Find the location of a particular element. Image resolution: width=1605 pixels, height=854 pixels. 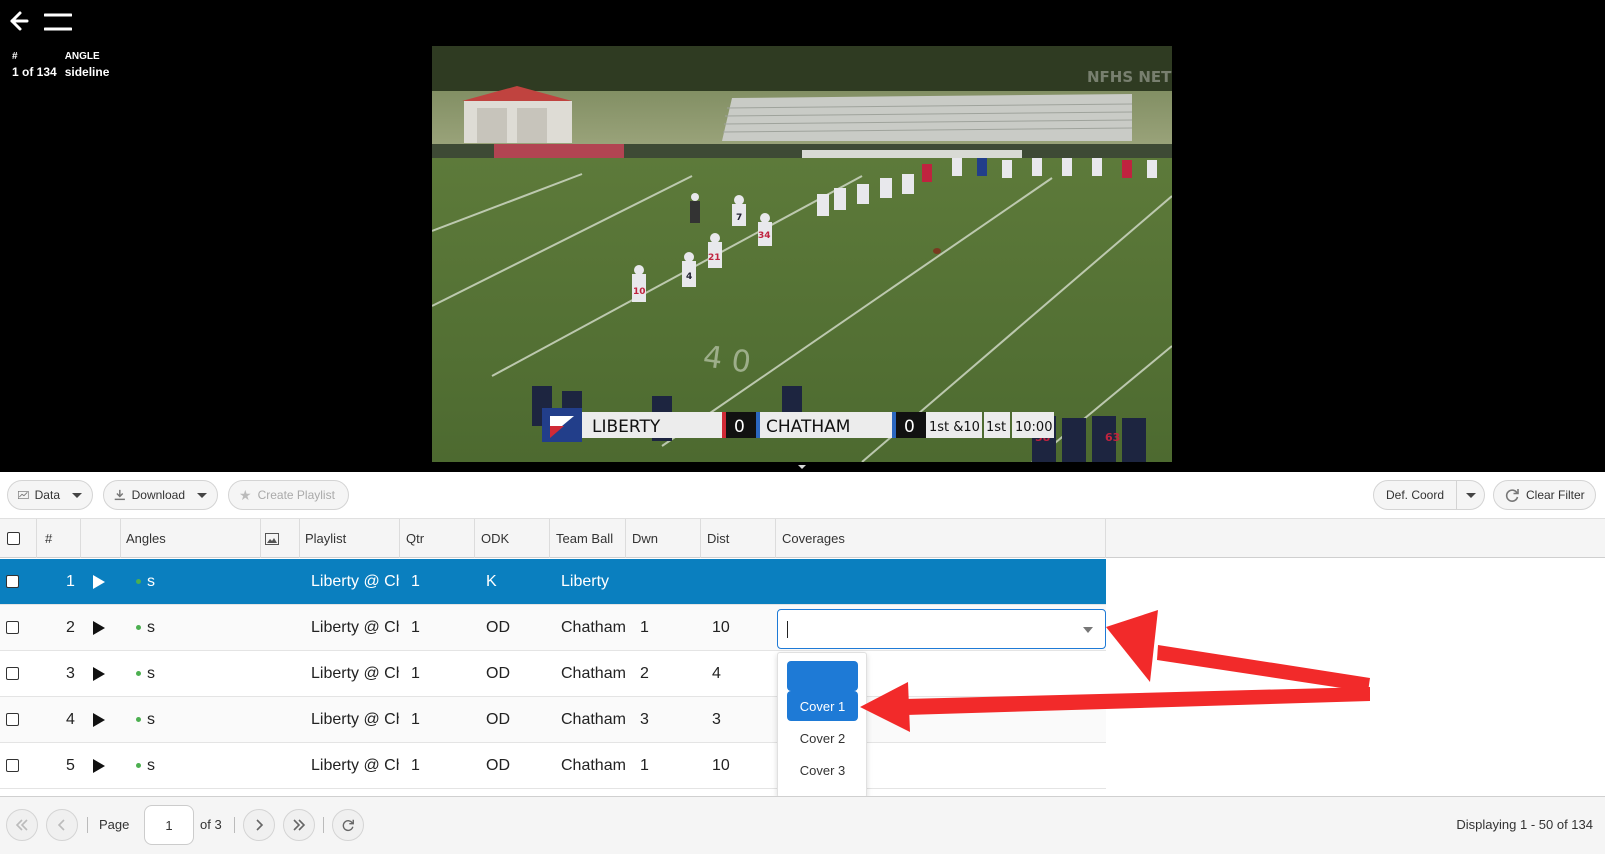

table-row: 1 s Liberty @ Ch 1 K Liberty is located at coordinates (553, 582).